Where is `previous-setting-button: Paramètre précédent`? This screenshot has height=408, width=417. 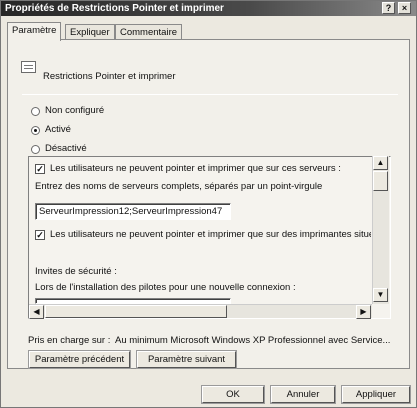
previous-setting-button: Paramètre précédent is located at coordinates (79, 359).